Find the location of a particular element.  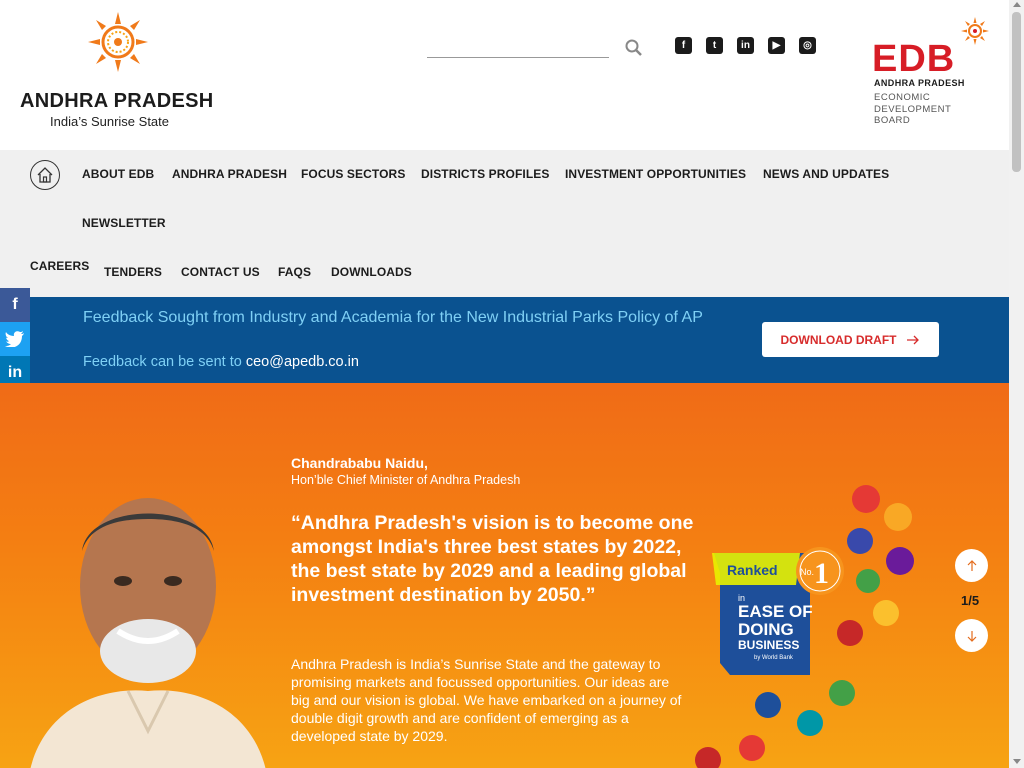

badge-line1: EASE OF is located at coordinates (775, 611).